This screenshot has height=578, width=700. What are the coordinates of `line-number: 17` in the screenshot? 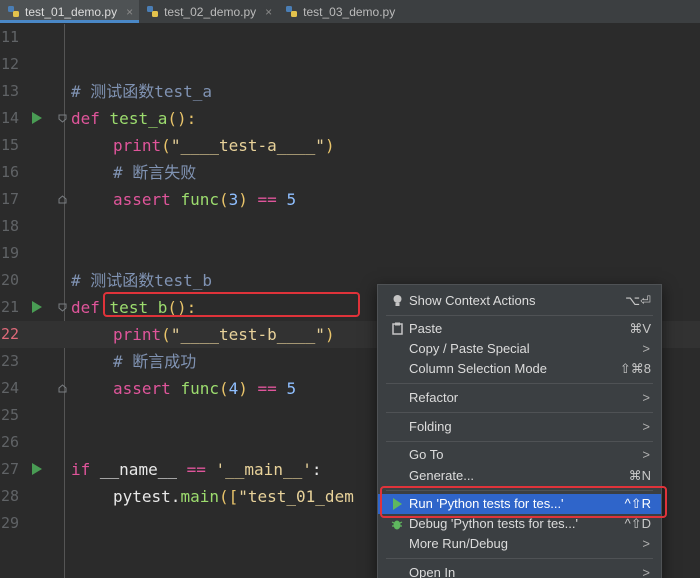 It's located at (9, 199).